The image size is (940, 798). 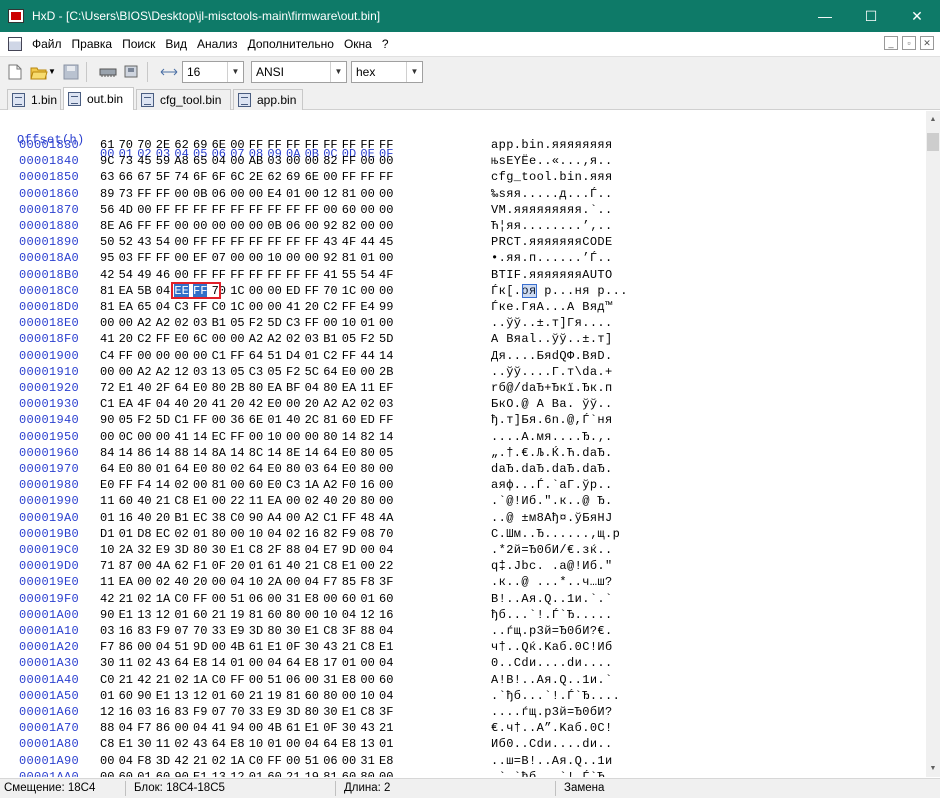 What do you see at coordinates (349, 582) in the screenshot?
I see `hex-byte: 85` at bounding box center [349, 582].